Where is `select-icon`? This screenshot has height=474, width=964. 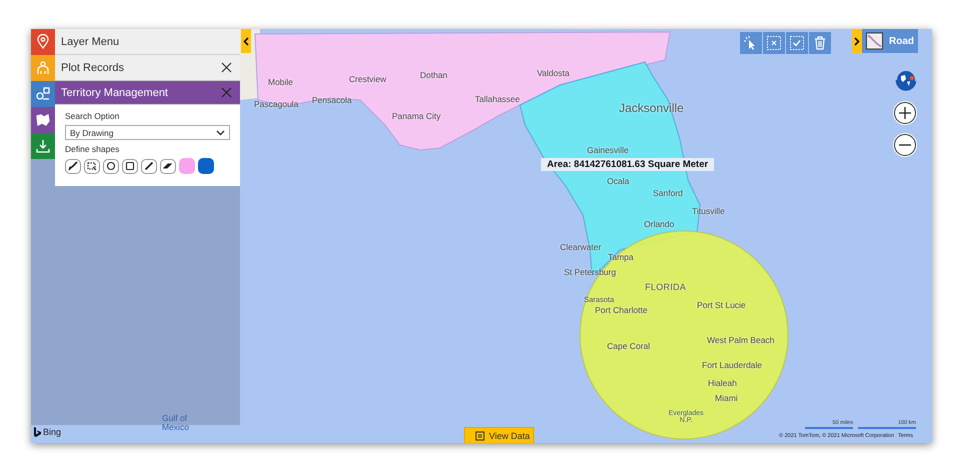
select-icon is located at coordinates (92, 166).